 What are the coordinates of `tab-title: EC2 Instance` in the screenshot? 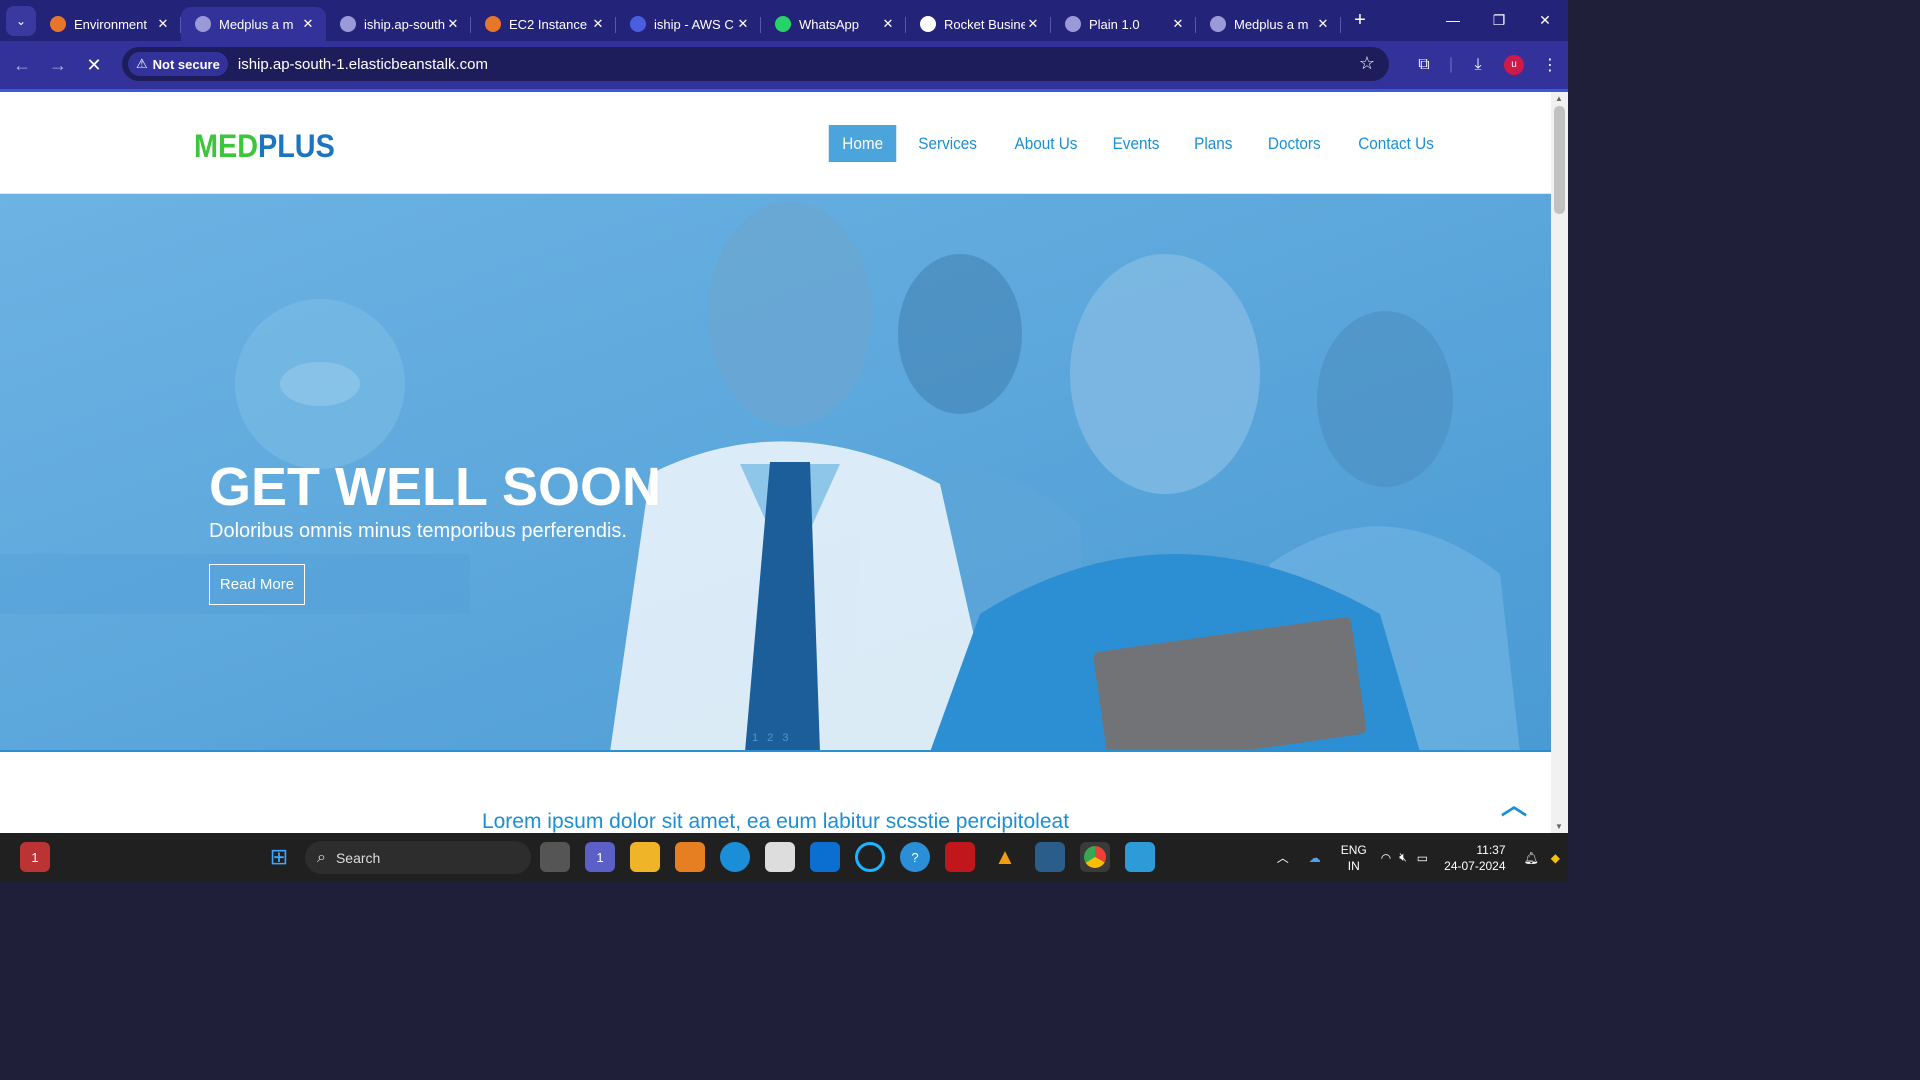 It's located at (548, 24).